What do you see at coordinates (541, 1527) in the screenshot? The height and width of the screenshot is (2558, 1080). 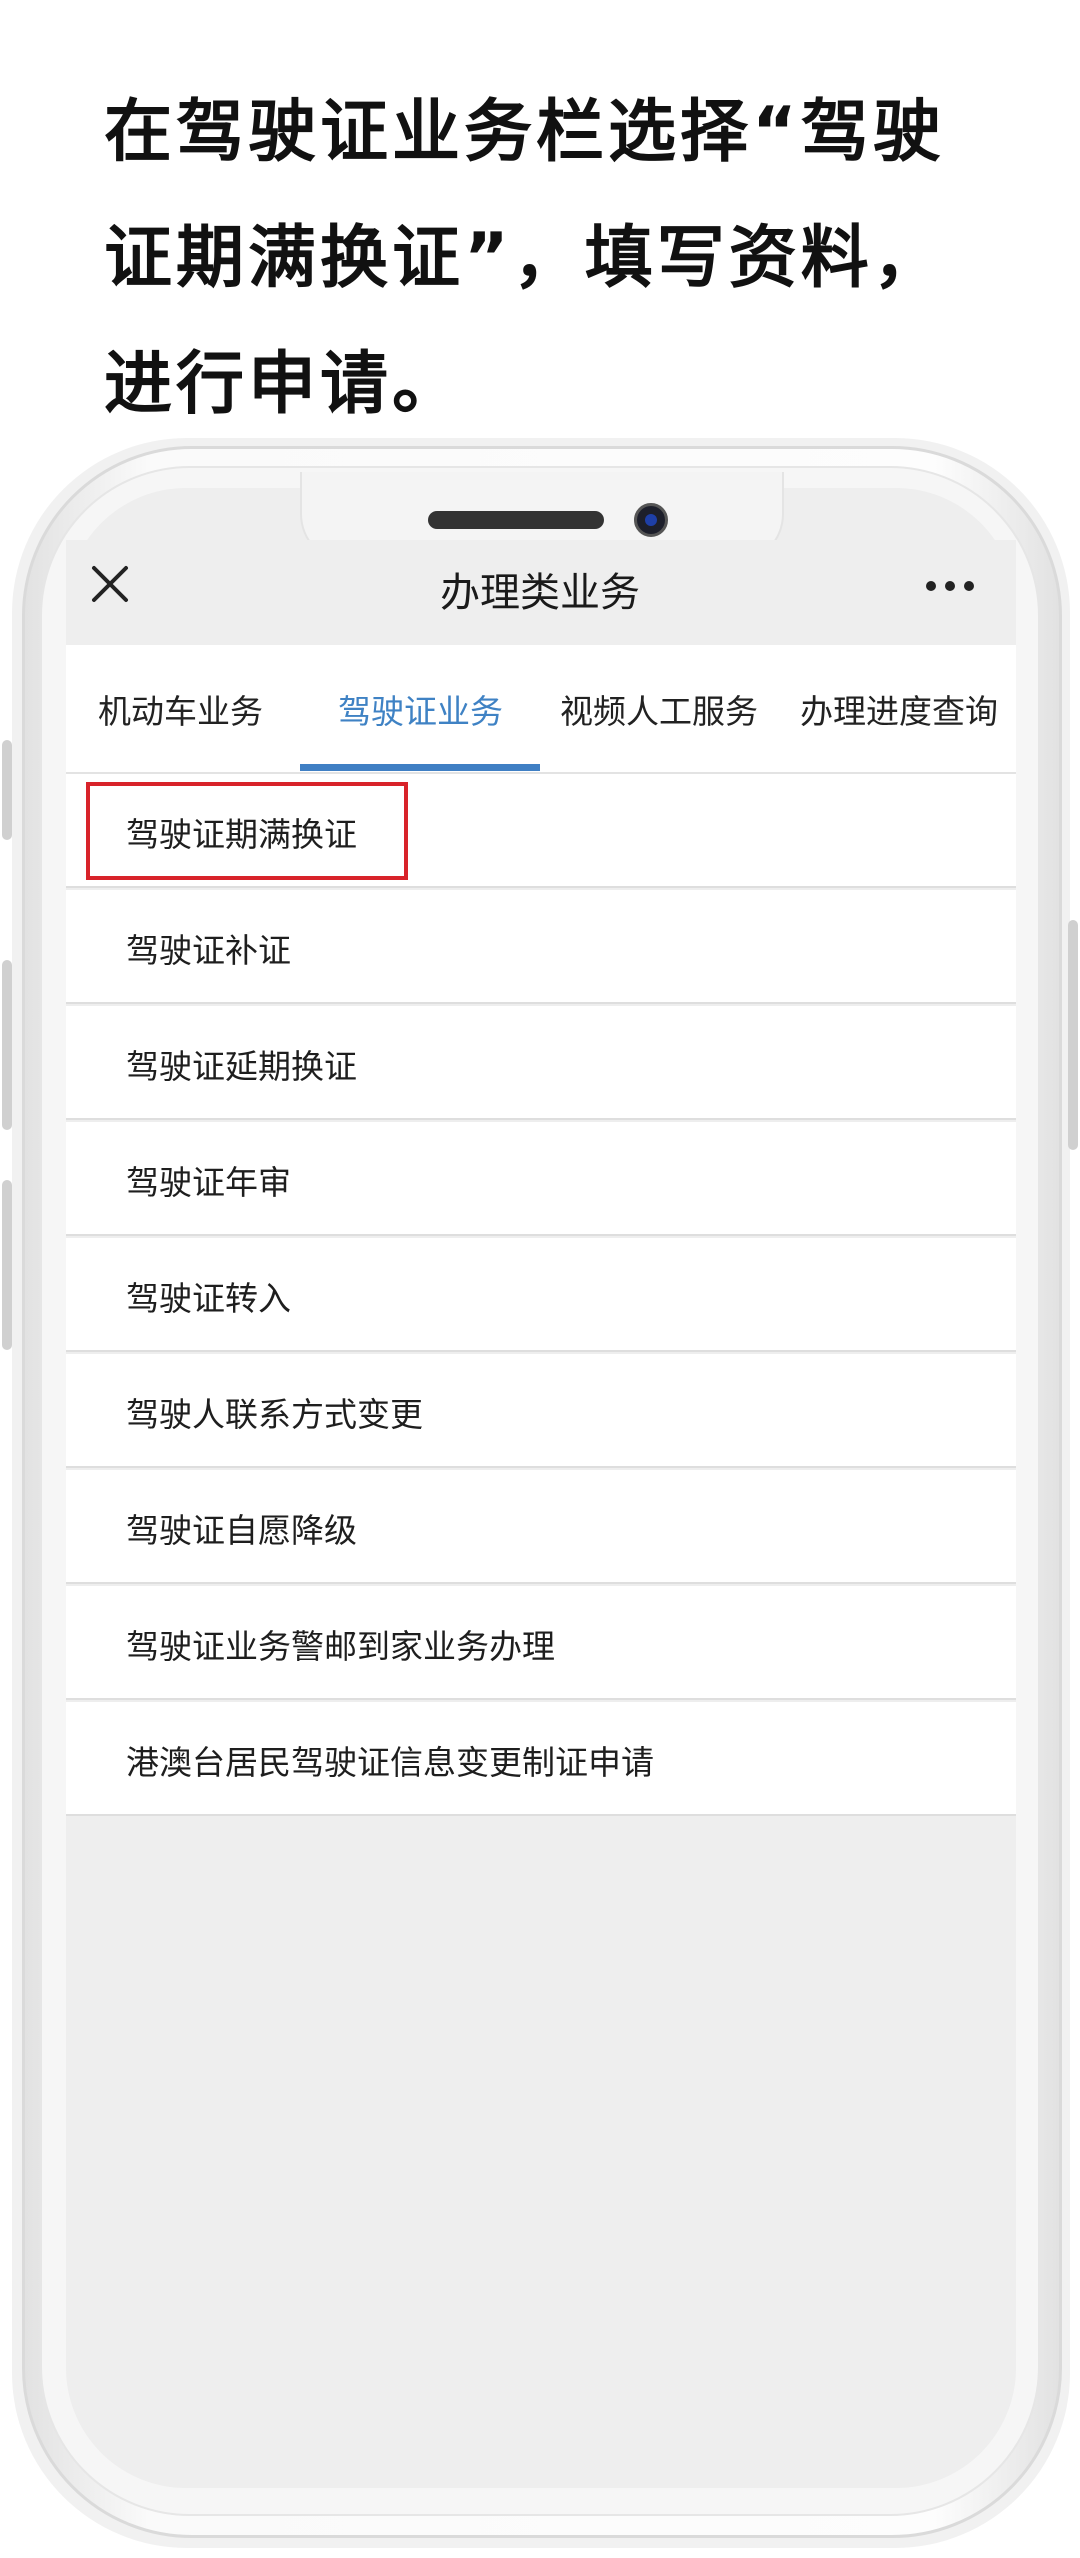 I see `list-item-license-voluntary-downgrade: 驾驶证自愿降级` at bounding box center [541, 1527].